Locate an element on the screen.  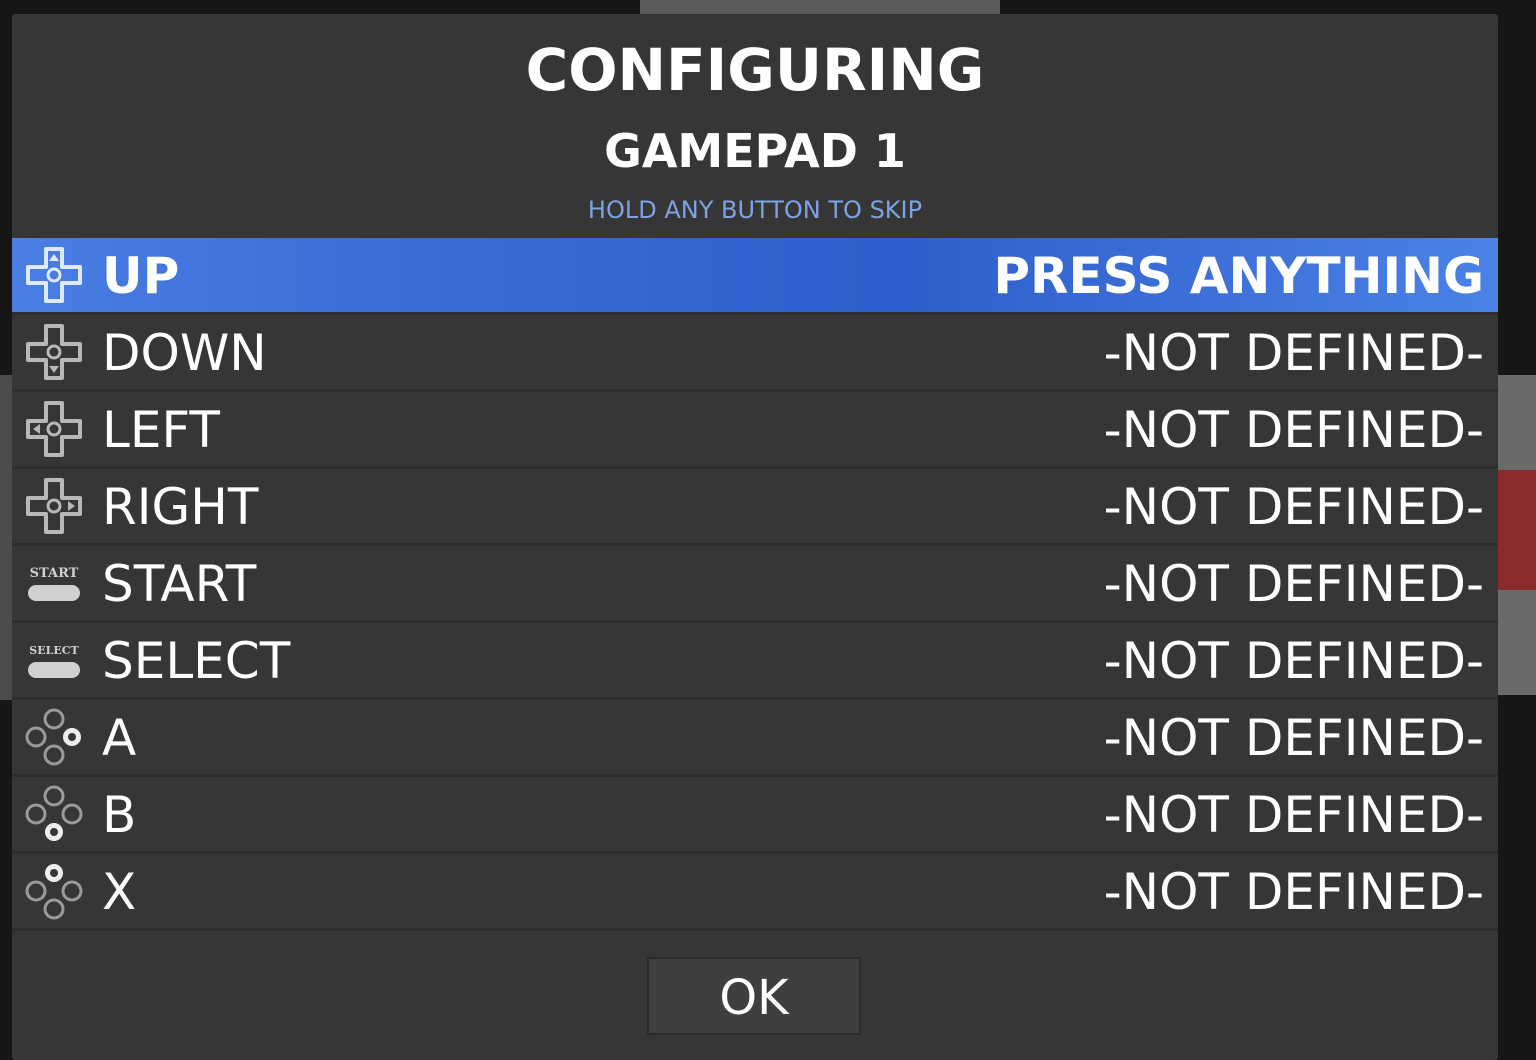
mapping-row-a: A -NOT DEFINED- is located at coordinates (755, 738).